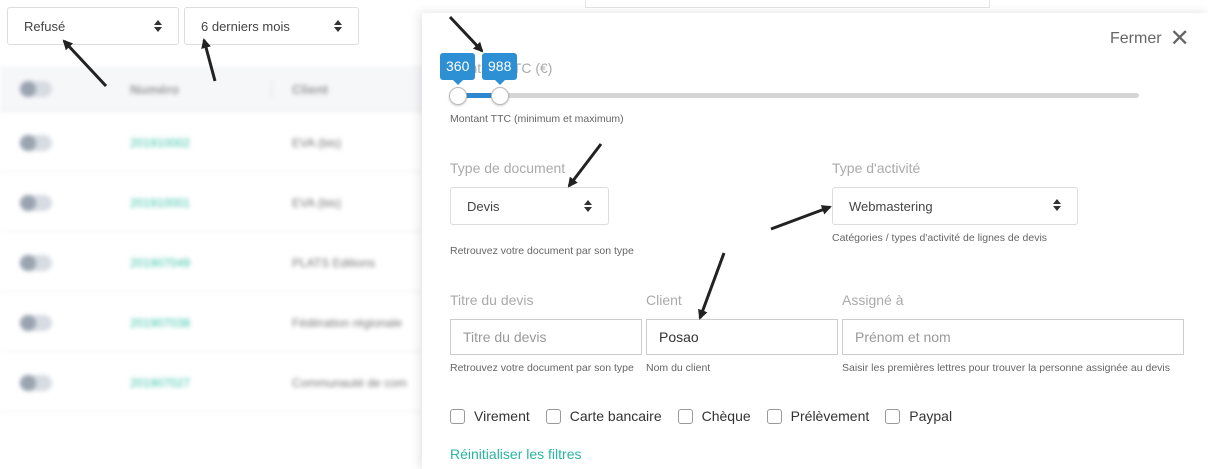 The width and height of the screenshot is (1208, 469). I want to click on close-button: Fermer ✕, so click(1150, 39).